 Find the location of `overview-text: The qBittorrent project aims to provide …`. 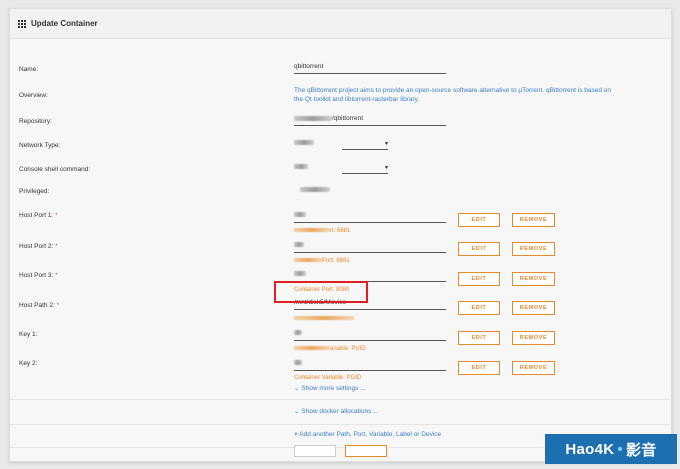

overview-text: The qBittorrent project aims to provide … is located at coordinates (452, 95).